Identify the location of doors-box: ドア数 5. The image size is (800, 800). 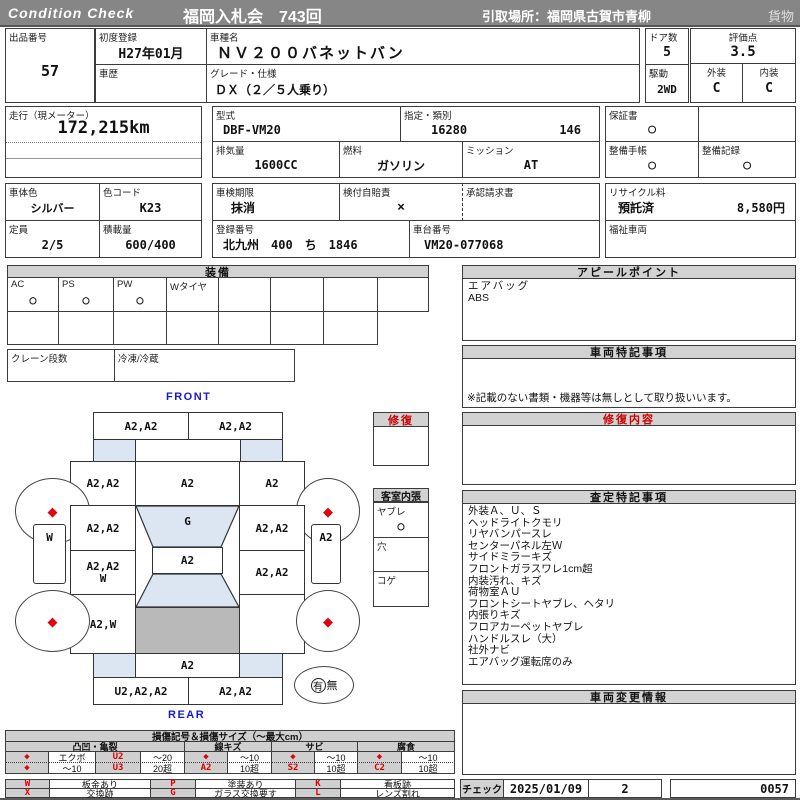
(667, 46).